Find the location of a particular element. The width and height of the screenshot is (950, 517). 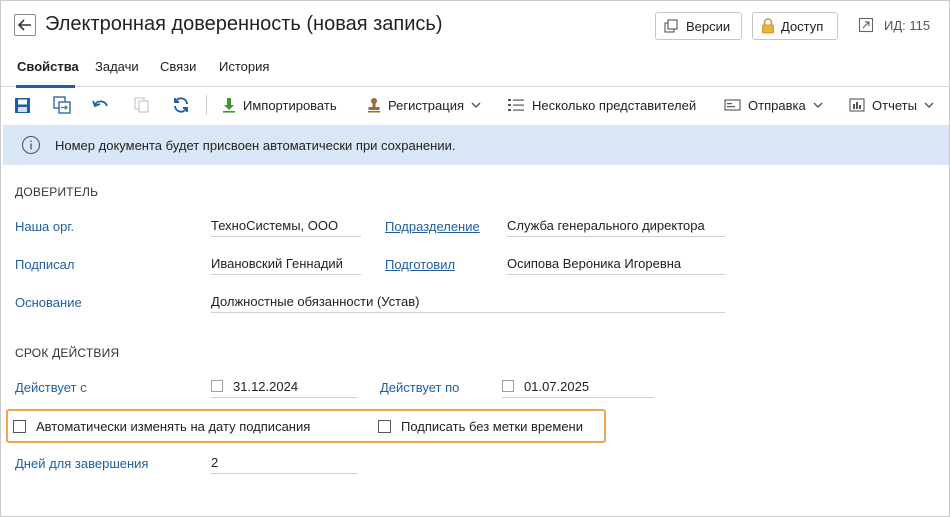

info-icon is located at coordinates (31, 145).